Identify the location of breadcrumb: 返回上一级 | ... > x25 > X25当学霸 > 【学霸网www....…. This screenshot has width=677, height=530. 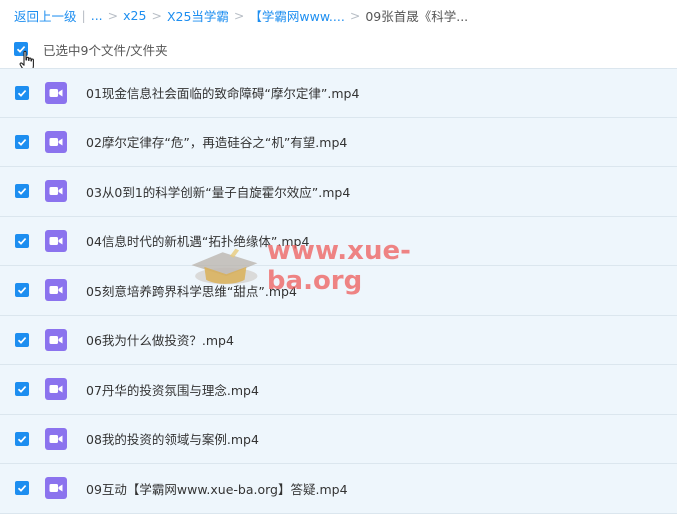
(241, 15).